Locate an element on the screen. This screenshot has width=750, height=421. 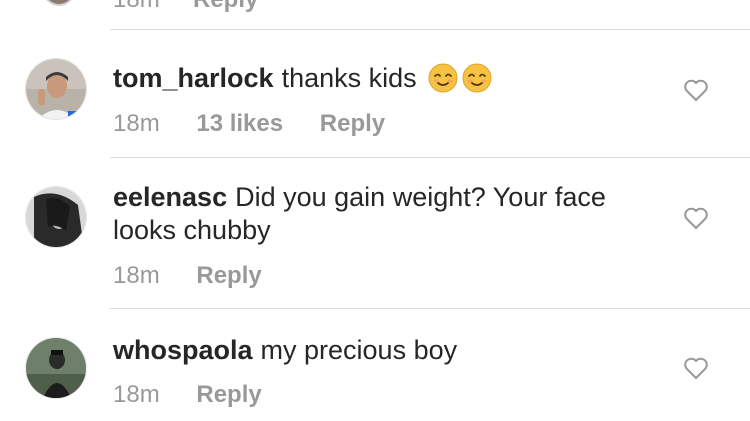
comment-text: my precious boy is located at coordinates (359, 350).